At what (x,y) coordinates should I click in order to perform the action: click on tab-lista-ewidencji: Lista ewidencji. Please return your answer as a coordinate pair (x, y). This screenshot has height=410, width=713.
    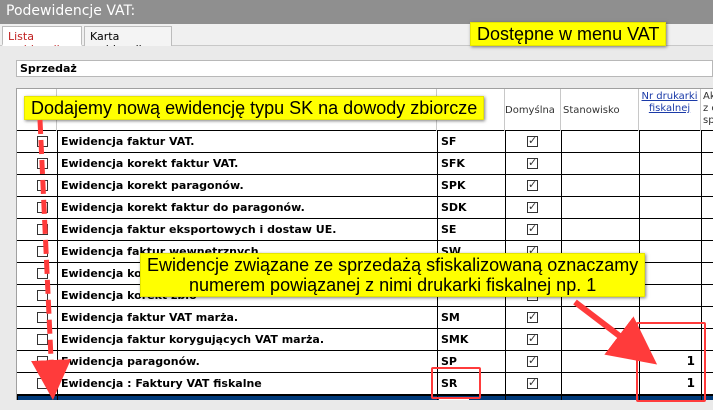
    Looking at the image, I should click on (42, 41).